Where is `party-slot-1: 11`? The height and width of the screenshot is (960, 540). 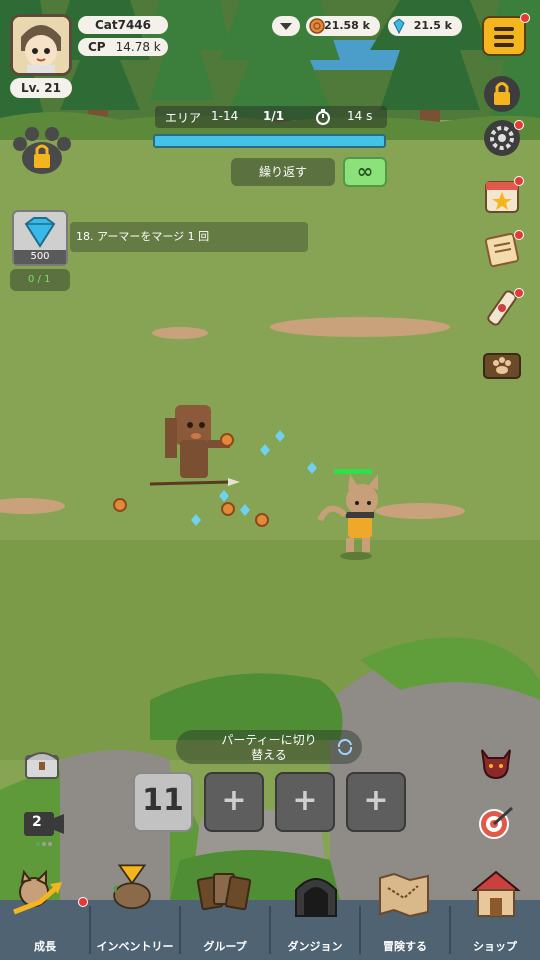 party-slot-1: 11 is located at coordinates (163, 802).